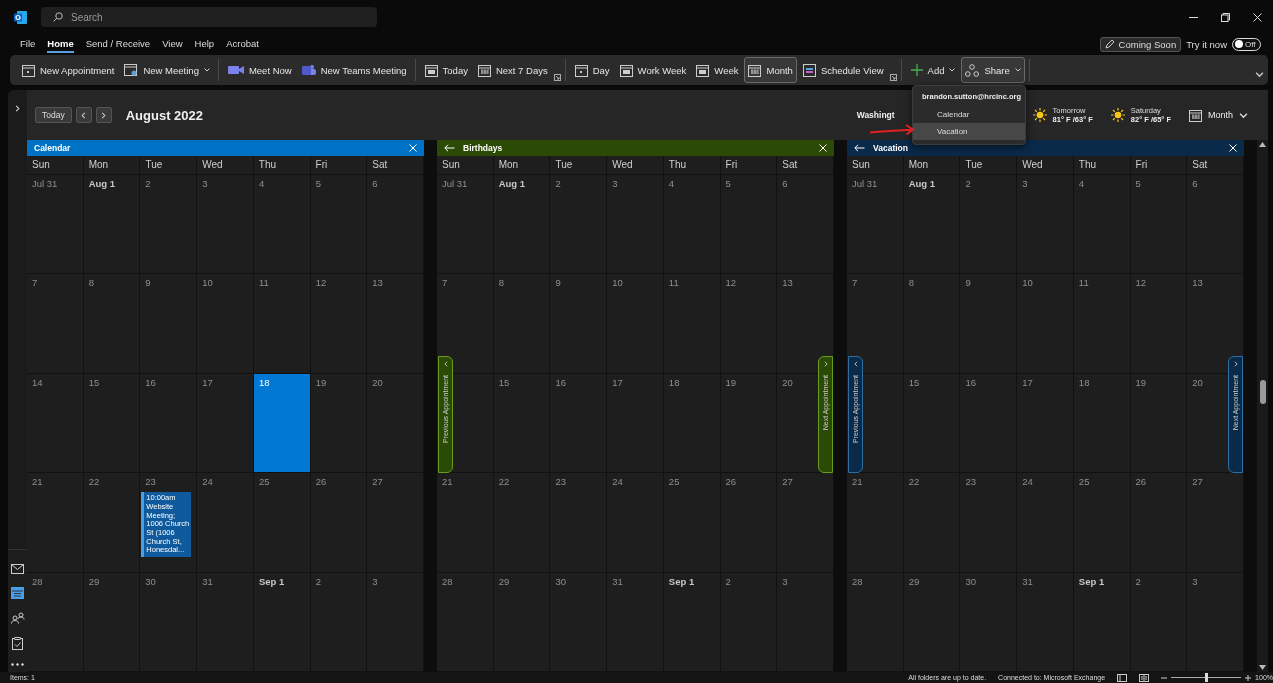 The width and height of the screenshot is (1273, 683). Describe the element at coordinates (787, 482) in the screenshot. I see `date-label: 27` at that location.